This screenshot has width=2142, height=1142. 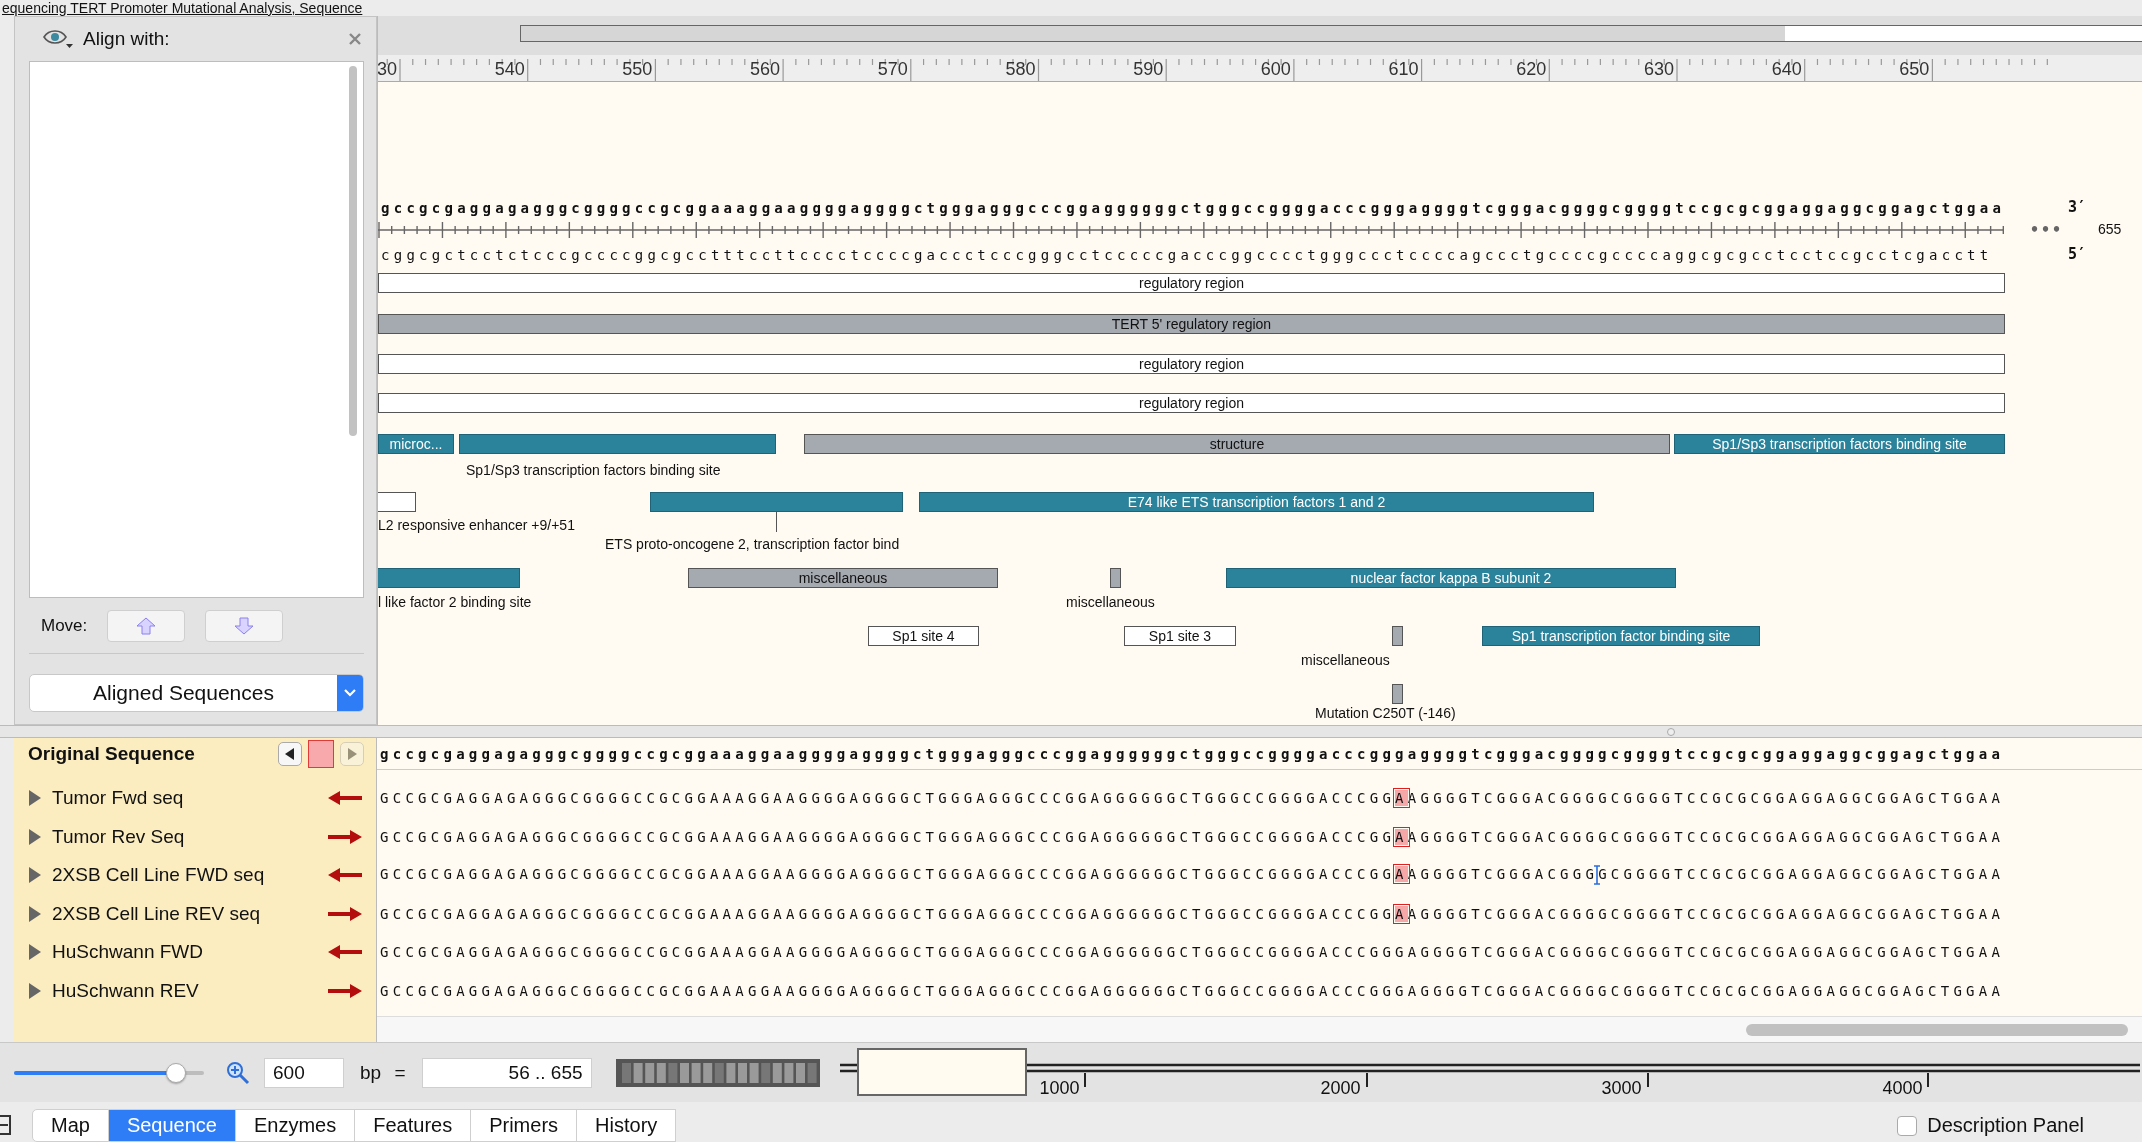 What do you see at coordinates (1621, 1088) in the screenshot?
I see `scale-label: 3000` at bounding box center [1621, 1088].